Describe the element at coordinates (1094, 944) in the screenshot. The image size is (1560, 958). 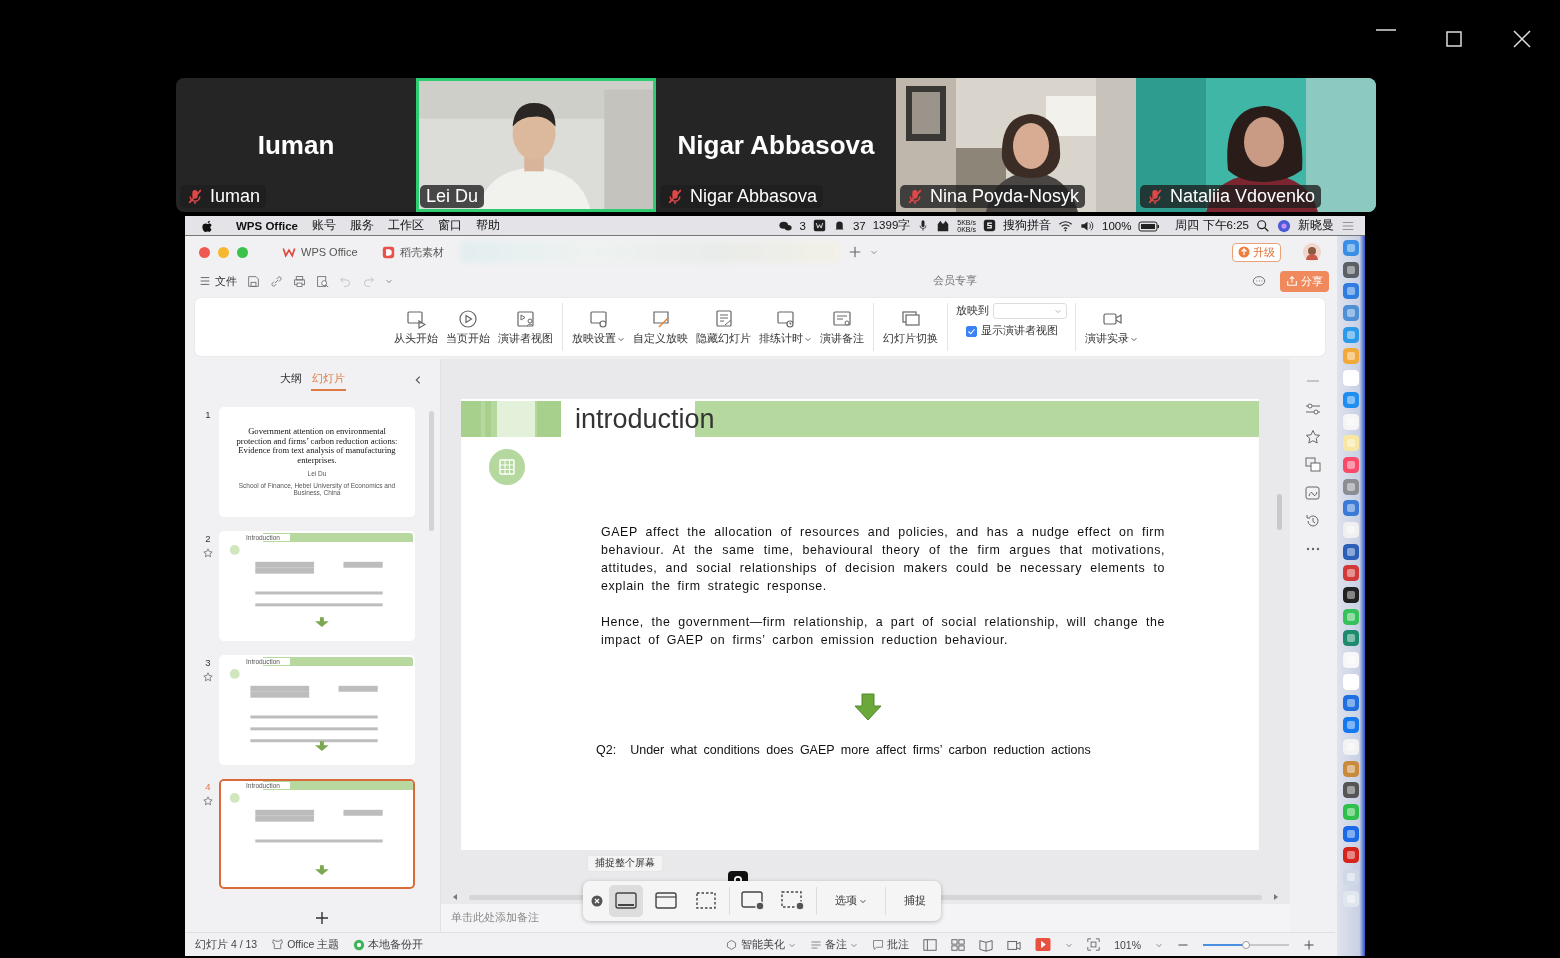
I see `fit-window-icon` at that location.